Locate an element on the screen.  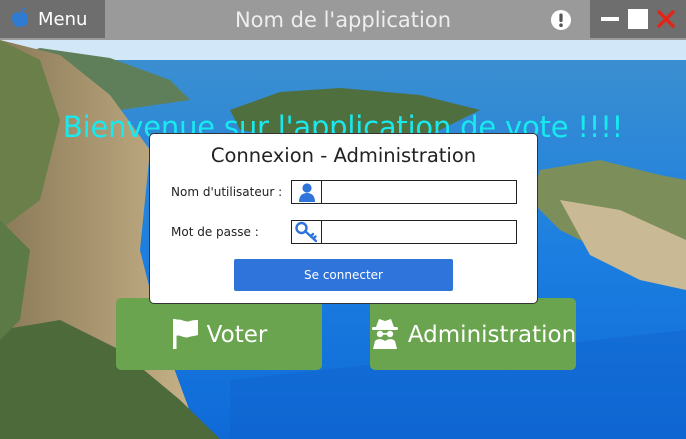
administration-button: Administration is located at coordinates (473, 334).